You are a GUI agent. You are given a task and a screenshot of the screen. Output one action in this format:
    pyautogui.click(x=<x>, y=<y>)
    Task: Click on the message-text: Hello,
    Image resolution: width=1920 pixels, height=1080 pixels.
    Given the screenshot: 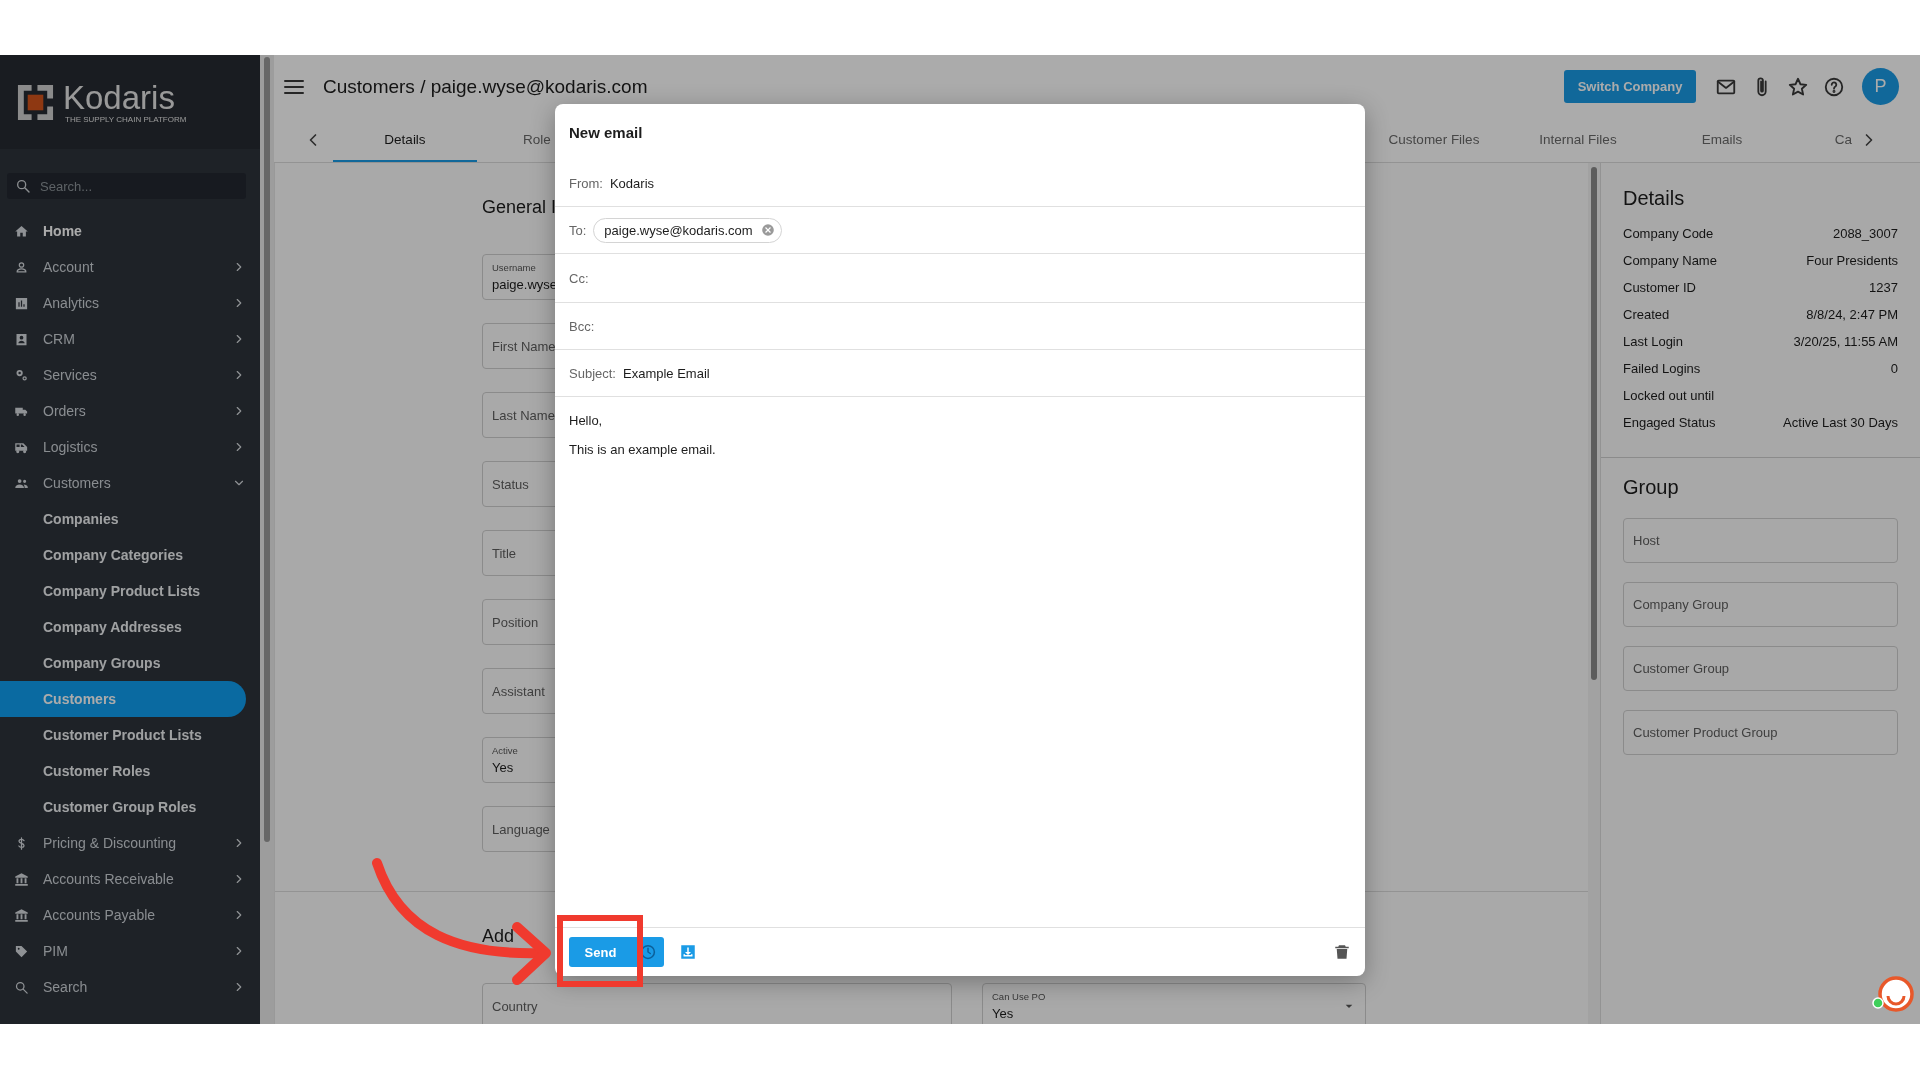 What is the action you would take?
    pyautogui.click(x=586, y=420)
    